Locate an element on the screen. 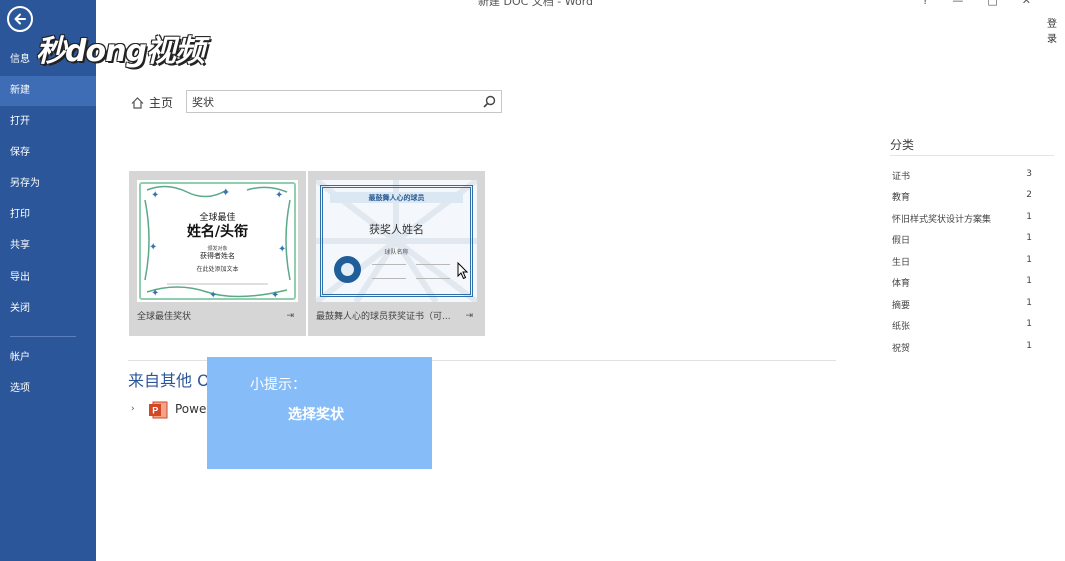 The image size is (1065, 561). thumb-team-name: 球队名称 is located at coordinates (396, 252).